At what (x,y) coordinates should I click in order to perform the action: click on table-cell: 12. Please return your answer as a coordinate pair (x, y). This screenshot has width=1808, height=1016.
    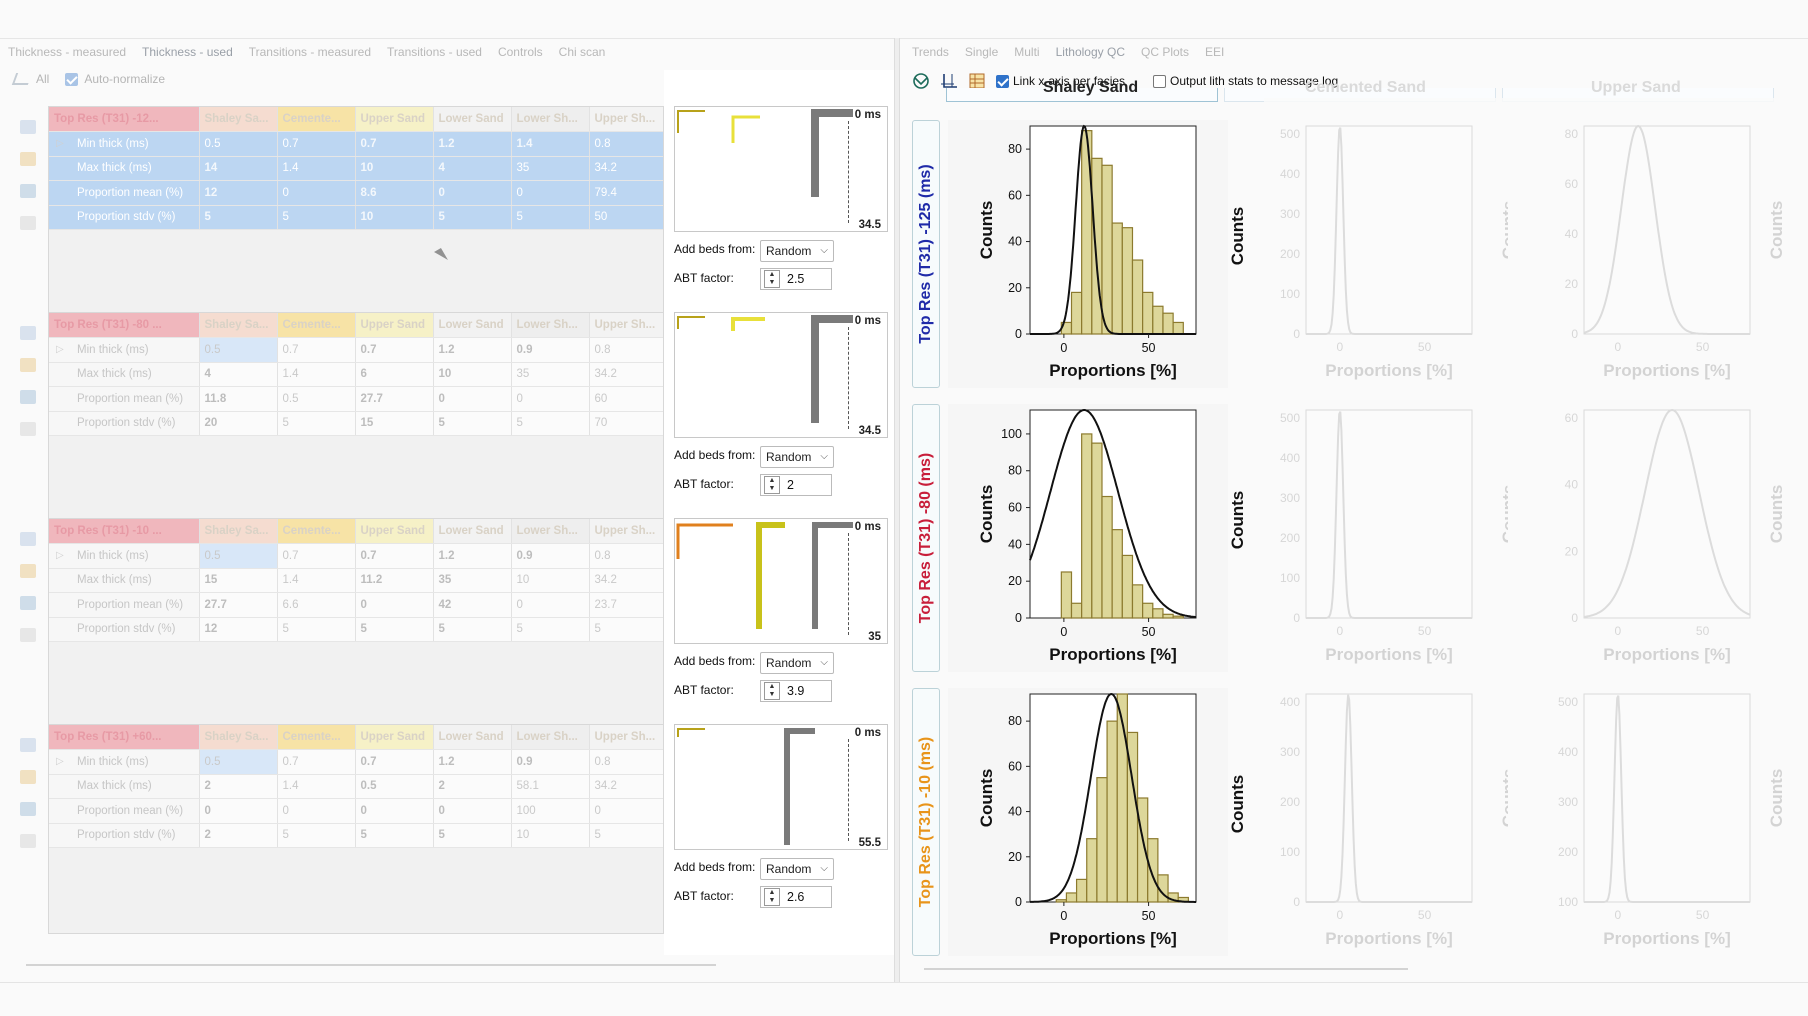
    Looking at the image, I should click on (238, 193).